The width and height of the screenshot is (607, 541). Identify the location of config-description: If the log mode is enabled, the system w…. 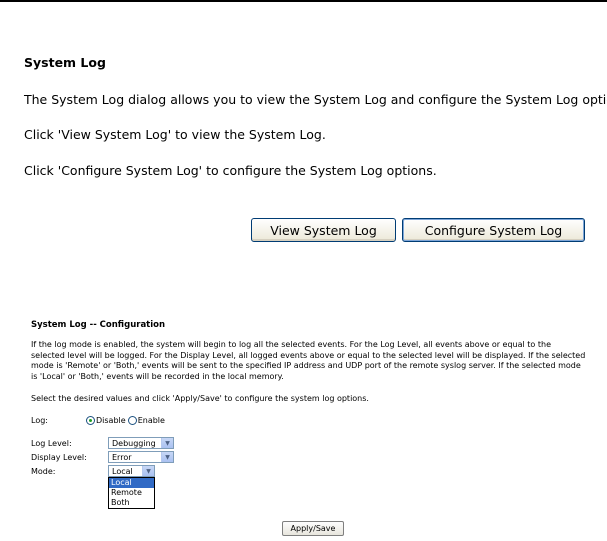
(308, 360).